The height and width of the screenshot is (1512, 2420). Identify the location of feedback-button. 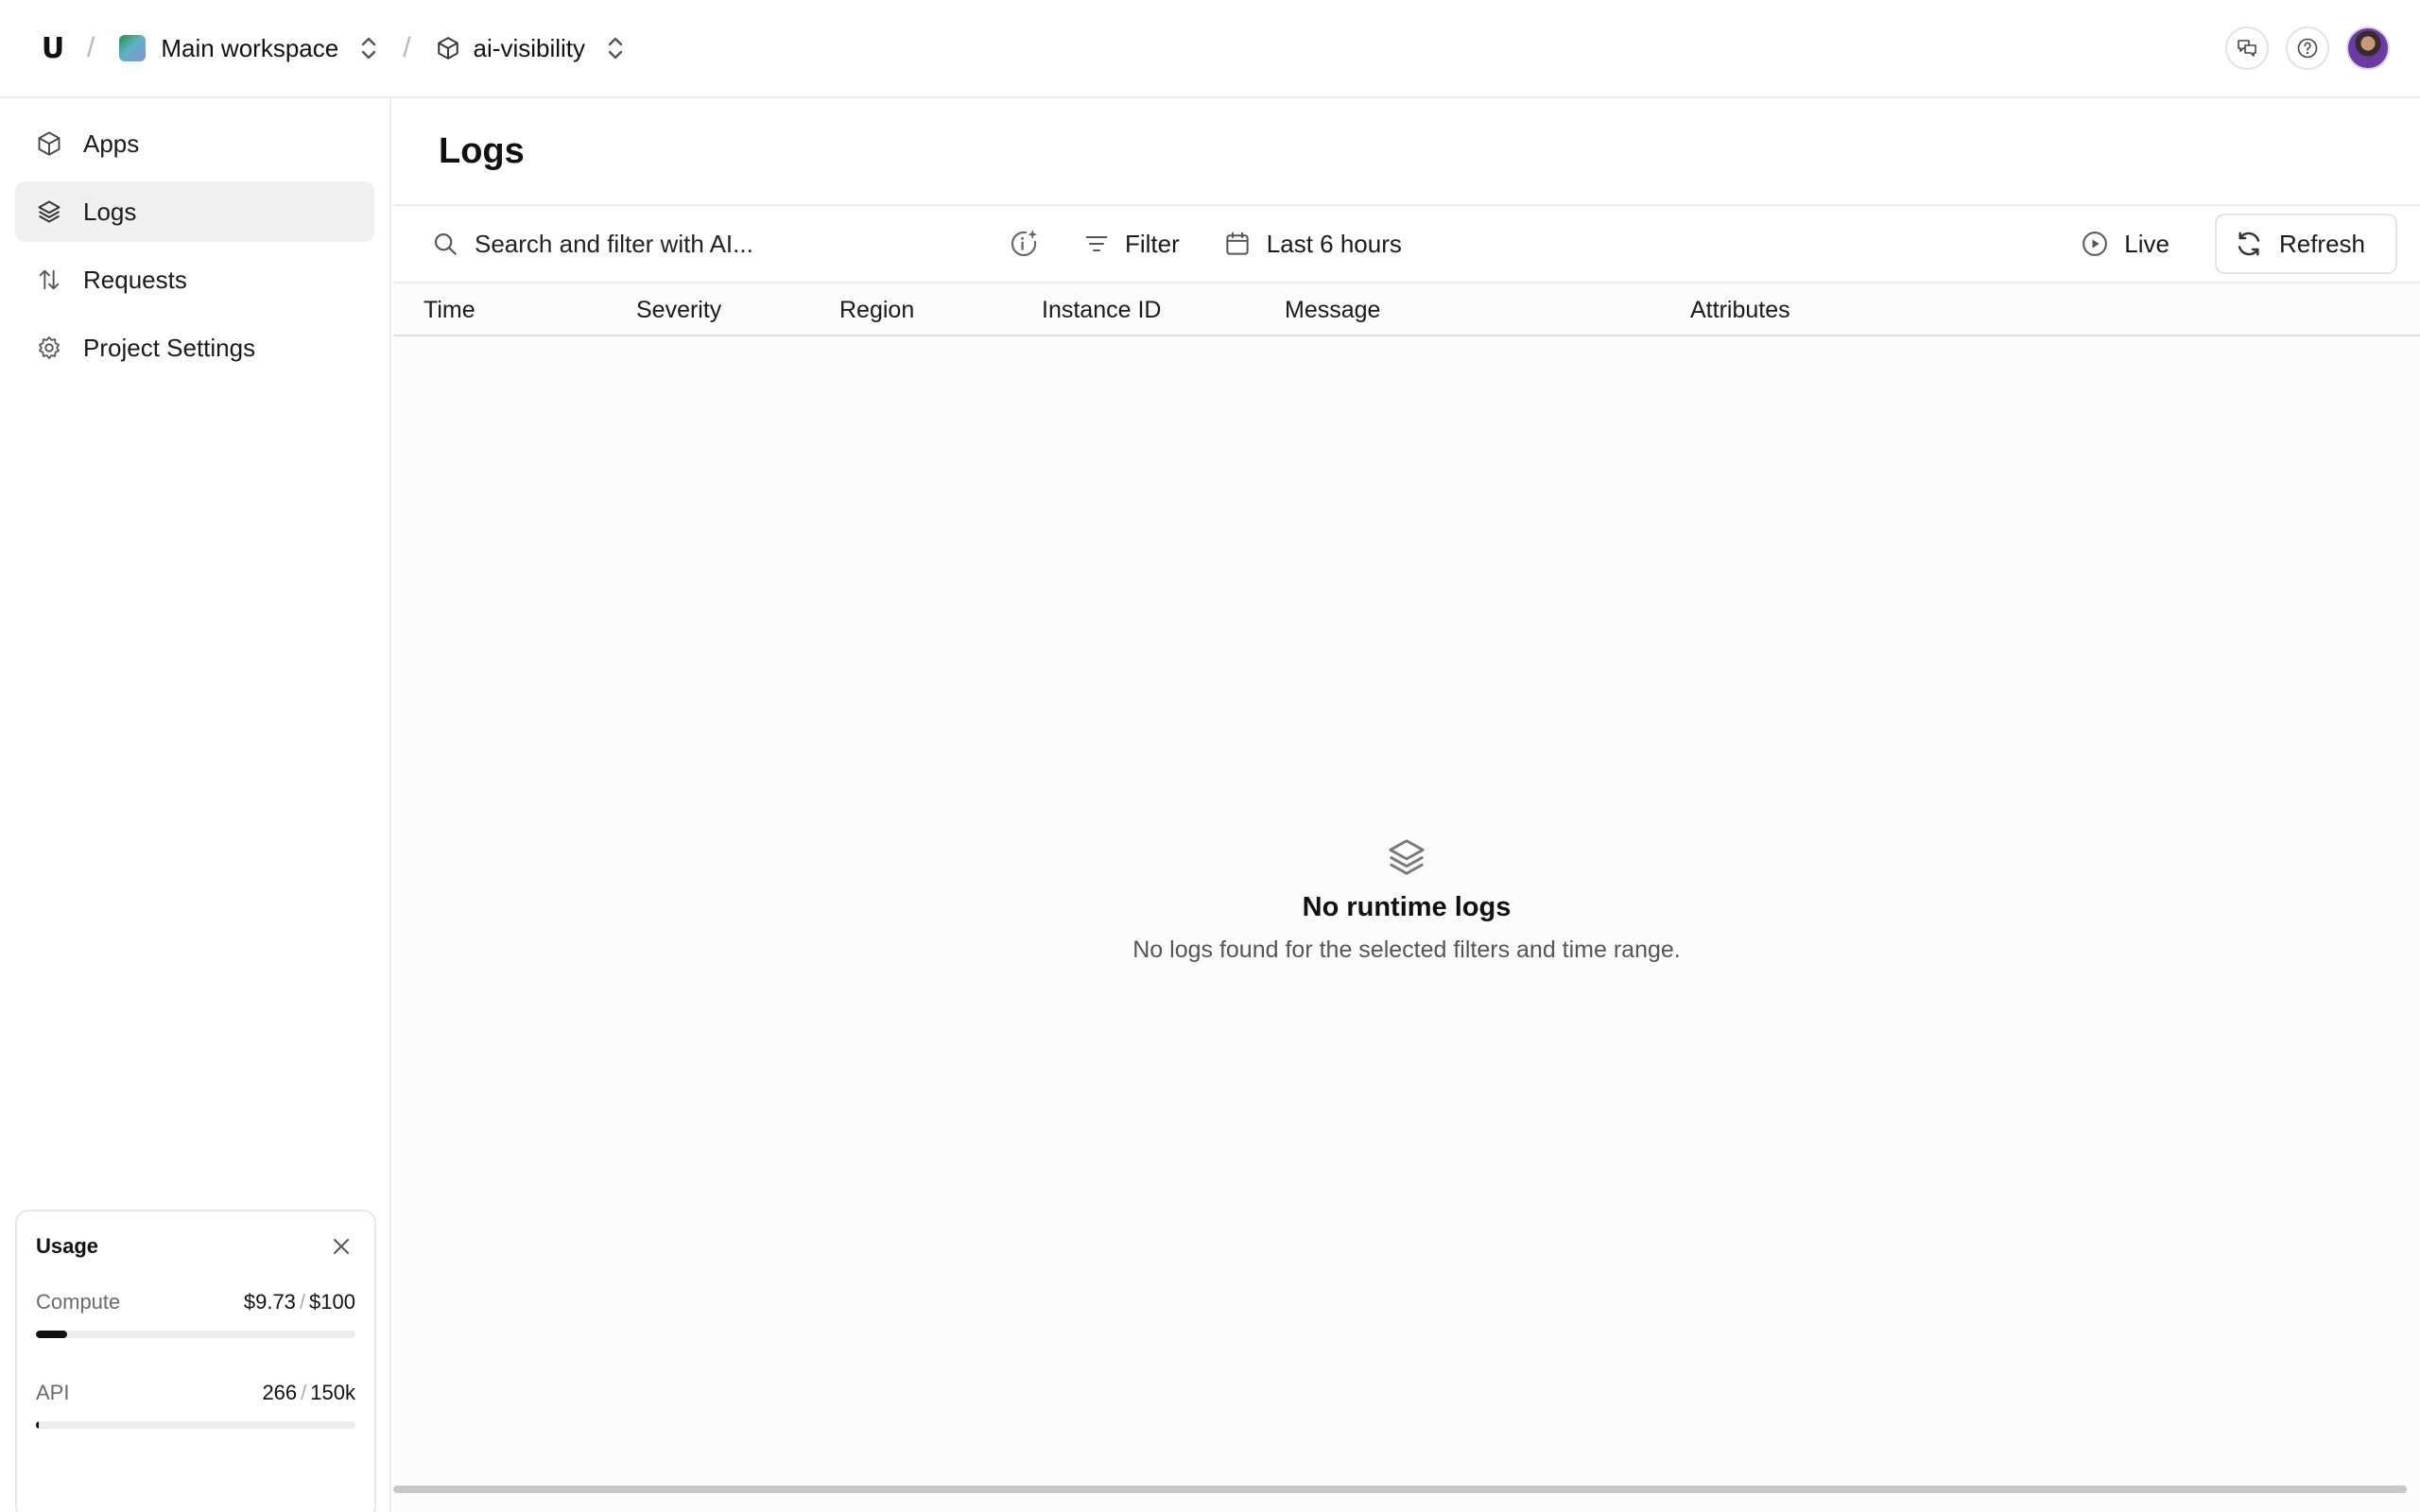
(2247, 48).